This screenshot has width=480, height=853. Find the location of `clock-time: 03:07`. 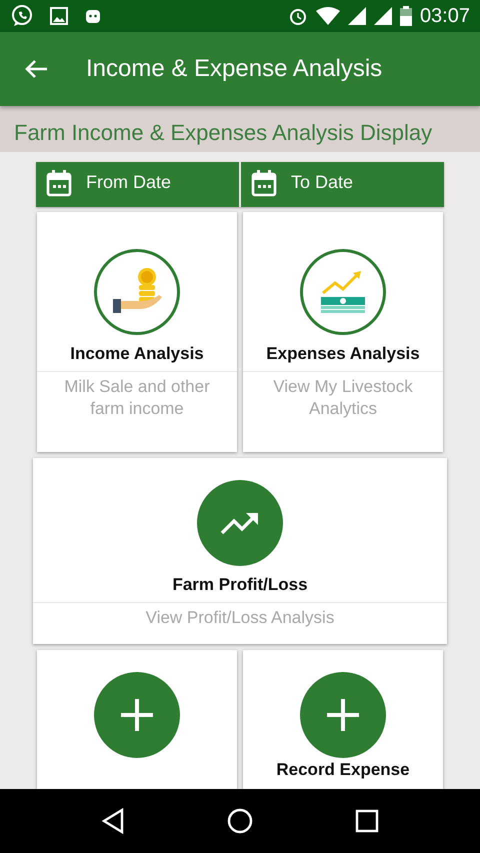

clock-time: 03:07 is located at coordinates (445, 16).